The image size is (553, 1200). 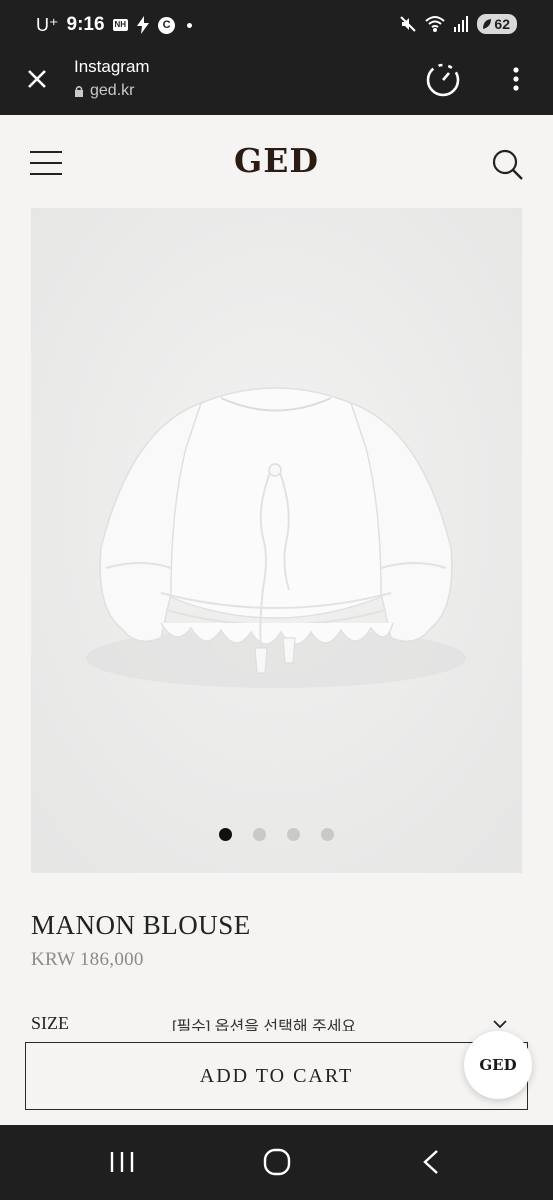 What do you see at coordinates (112, 66) in the screenshot?
I see `browser-title: Instagram` at bounding box center [112, 66].